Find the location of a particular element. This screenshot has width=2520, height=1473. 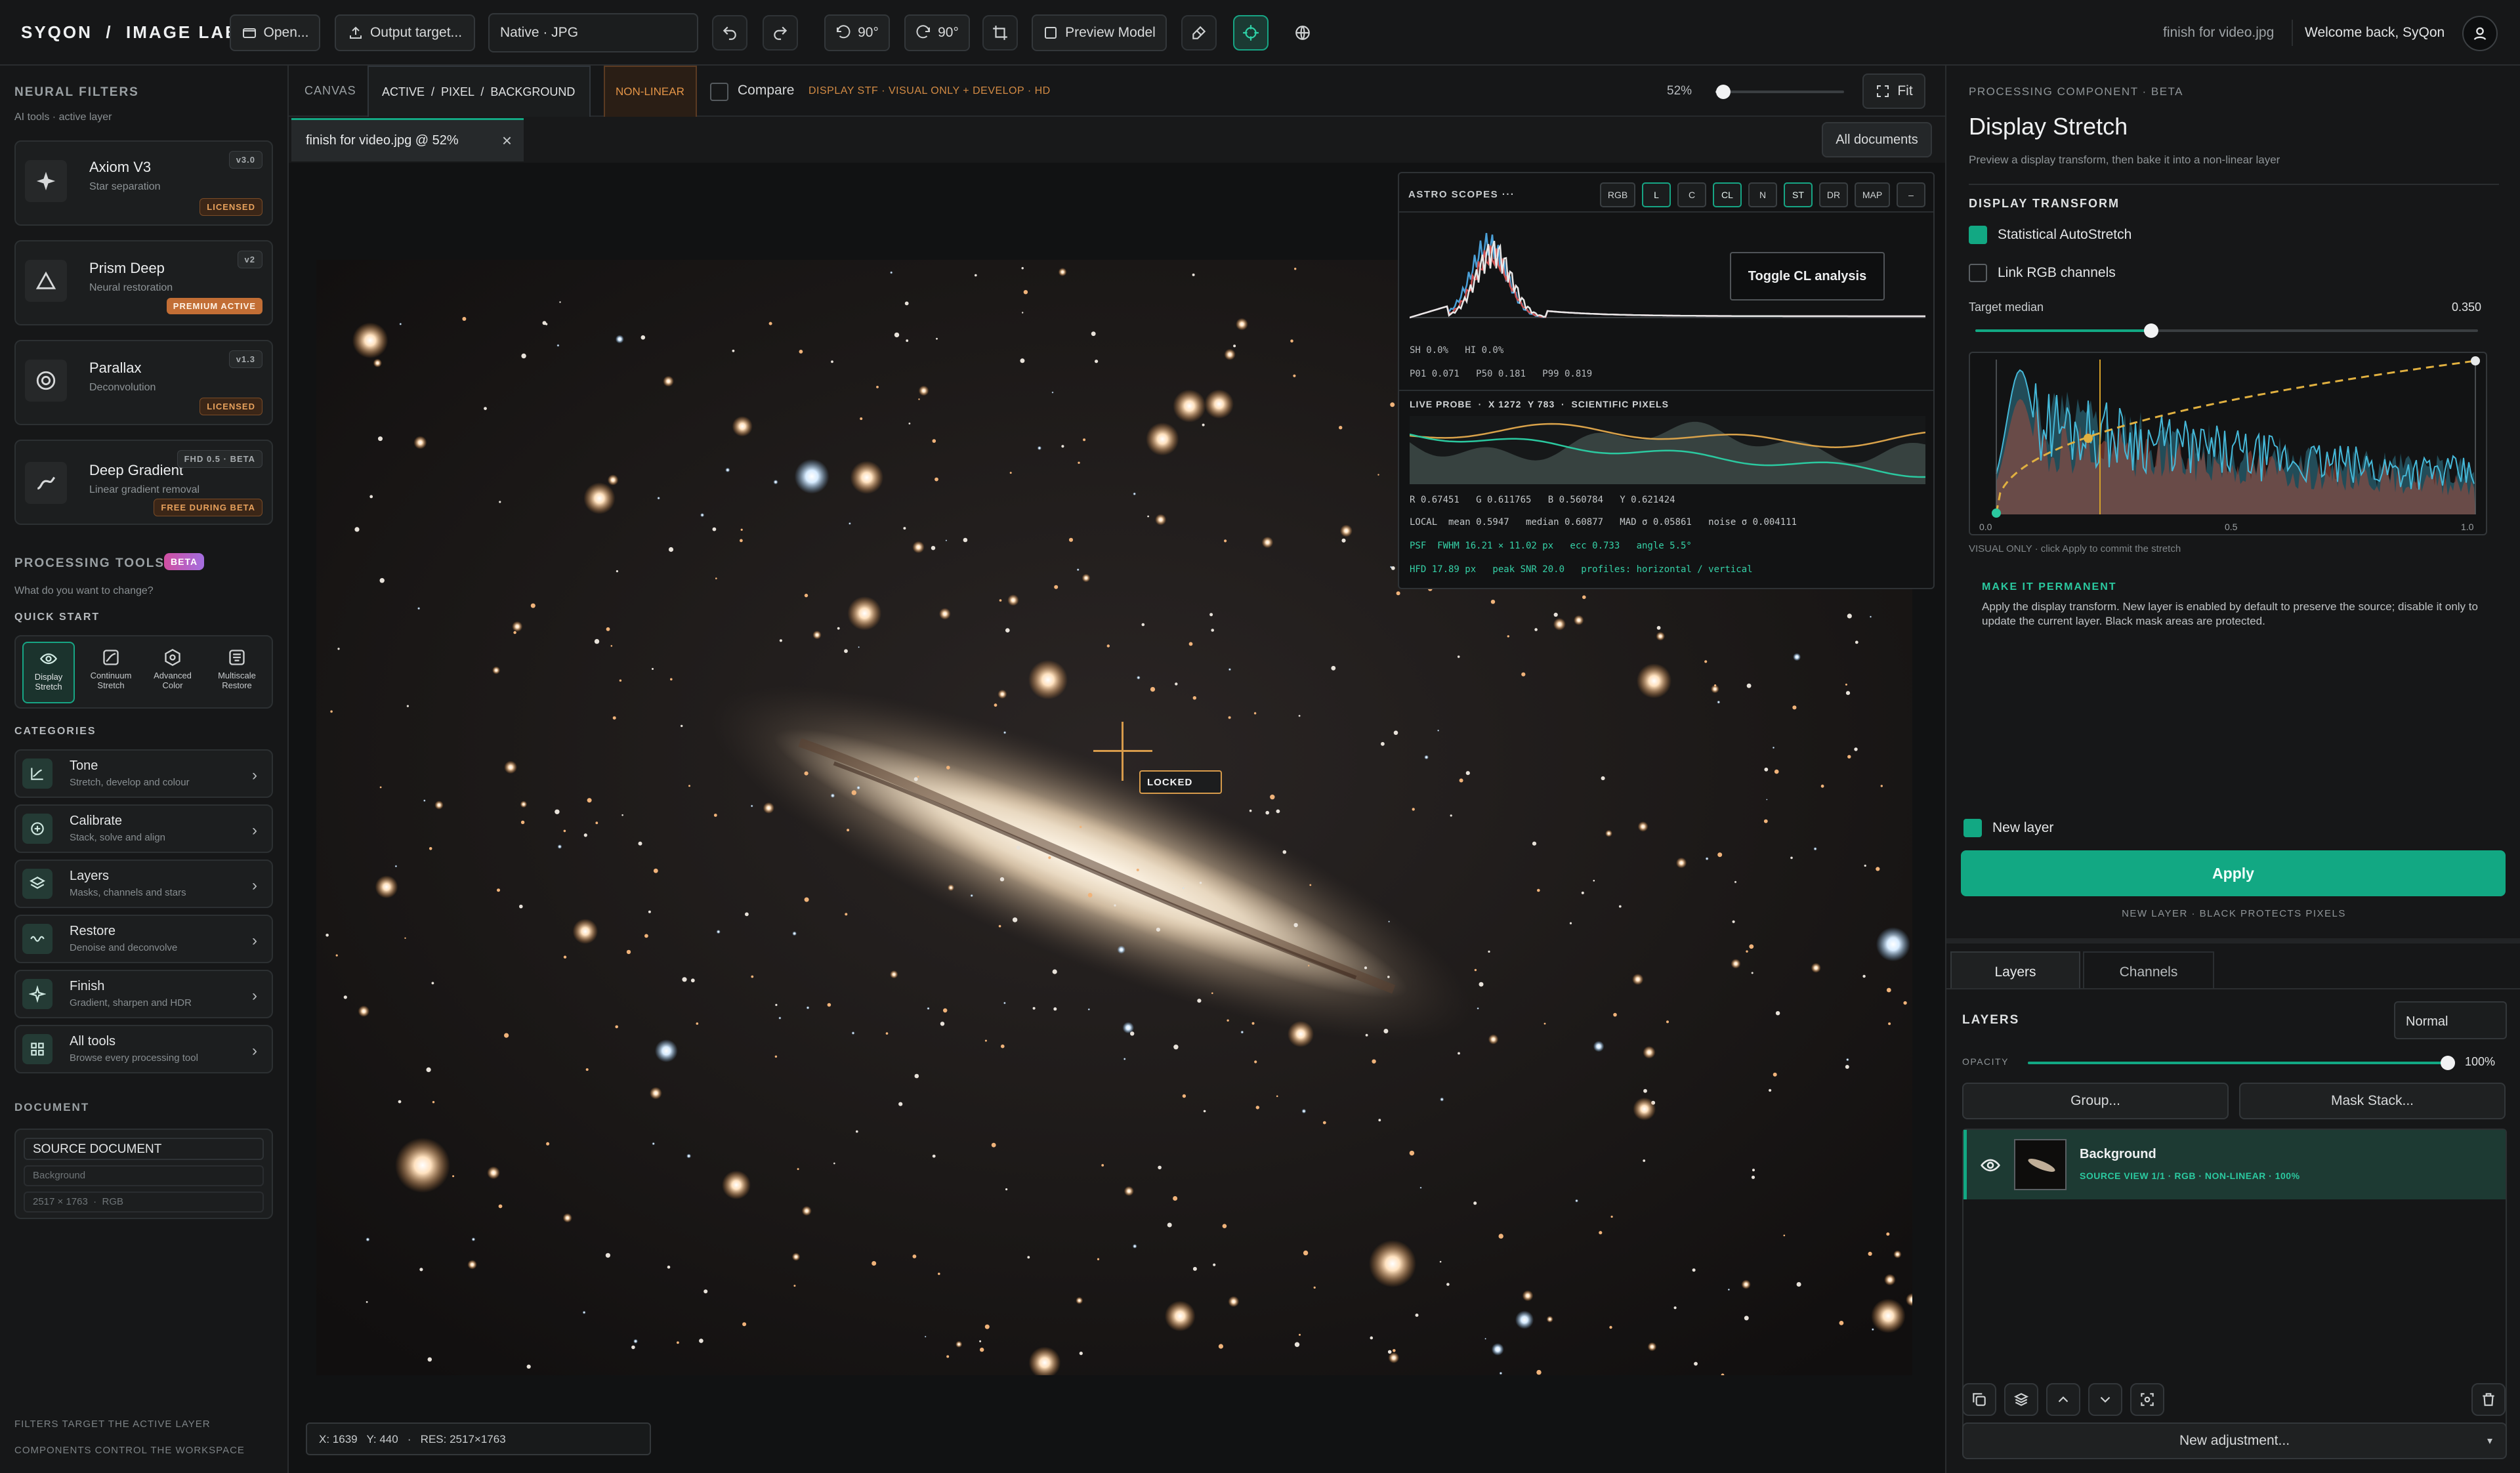

auto-stretch-label: Statistical AutoStretch is located at coordinates (2065, 234).